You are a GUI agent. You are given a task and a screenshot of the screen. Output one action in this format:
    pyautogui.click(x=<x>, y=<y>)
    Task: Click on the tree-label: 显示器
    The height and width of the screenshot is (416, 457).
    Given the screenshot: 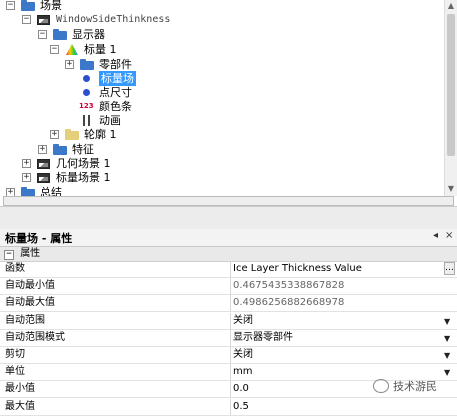 What is the action you would take?
    pyautogui.click(x=88, y=34)
    